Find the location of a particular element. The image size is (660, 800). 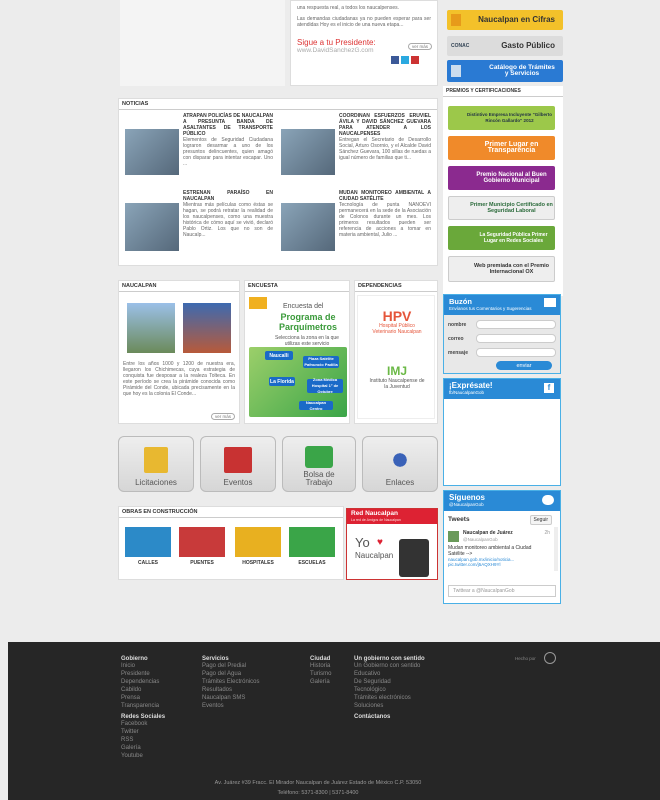

tweet-scrollbar is located at coordinates (556, 549).